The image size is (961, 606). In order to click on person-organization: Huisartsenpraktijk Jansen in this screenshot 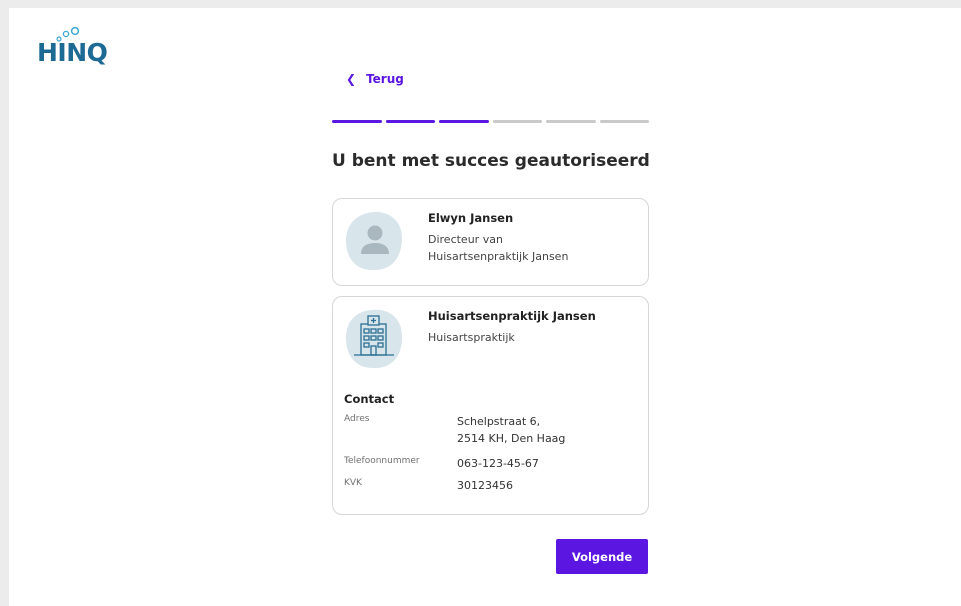, I will do `click(498, 256)`.